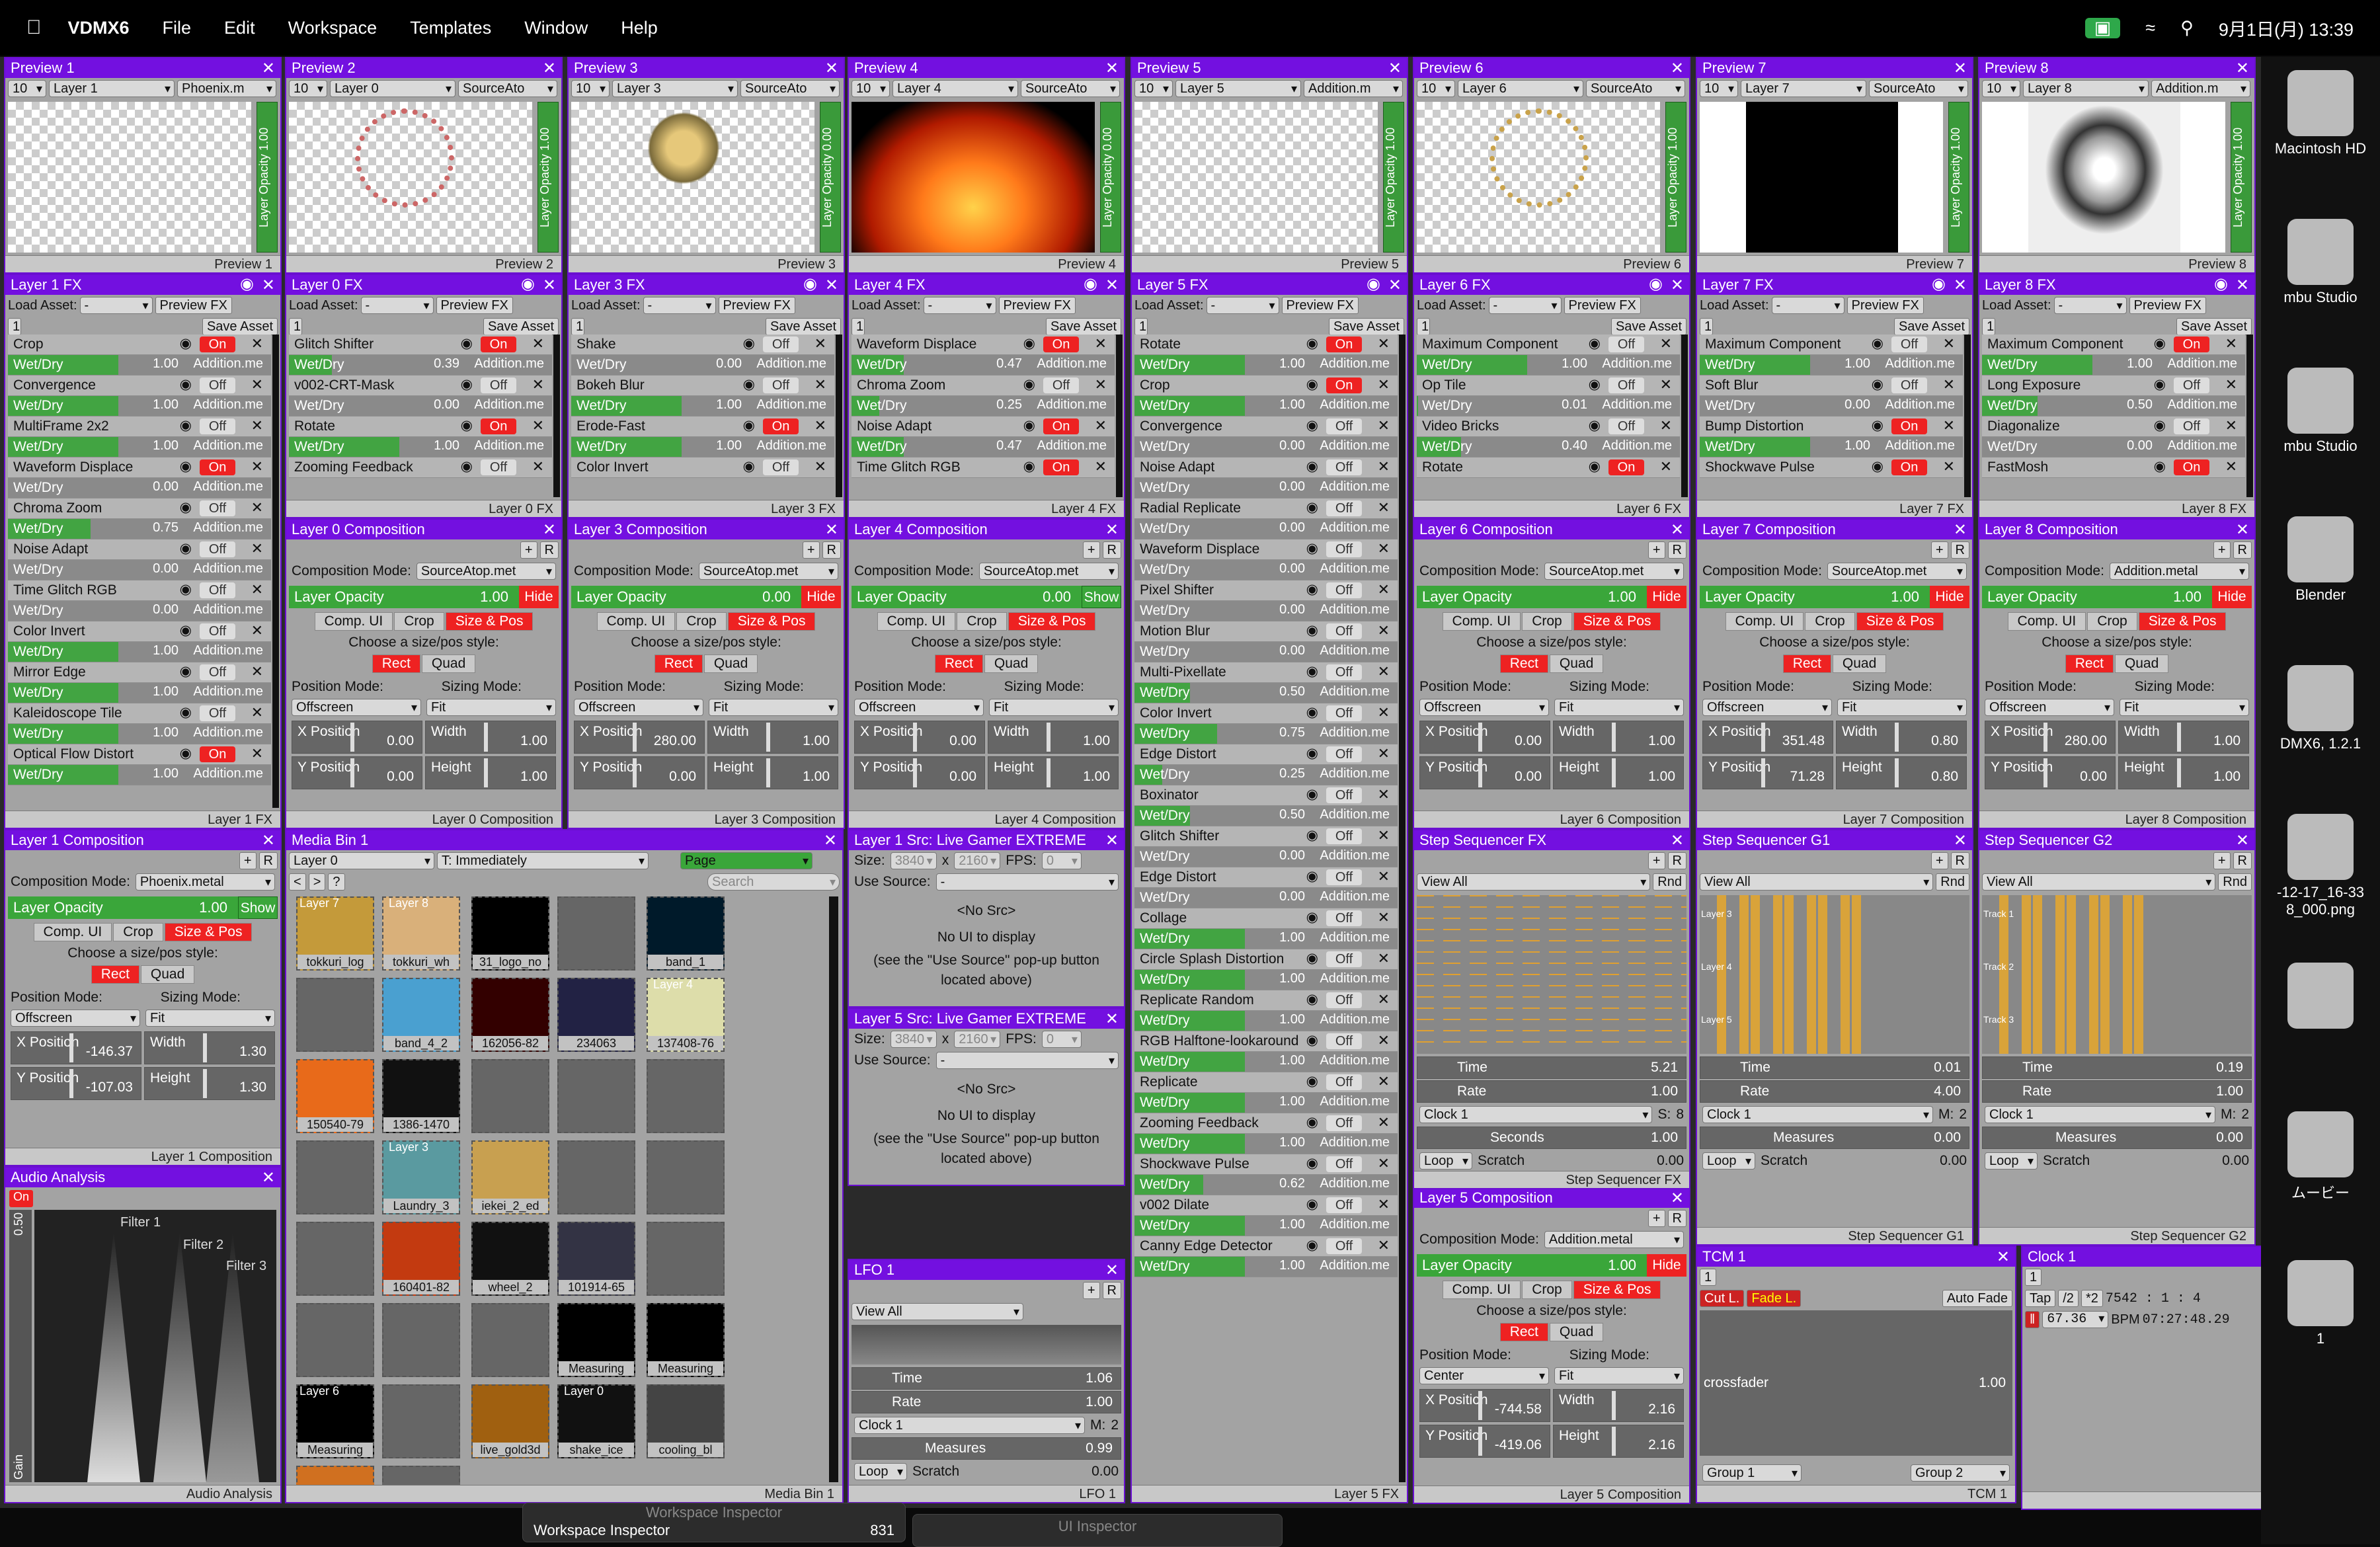  What do you see at coordinates (2117, 974) in the screenshot?
I see `sequencer-grid: Track 1 Track 2 Track 3` at bounding box center [2117, 974].